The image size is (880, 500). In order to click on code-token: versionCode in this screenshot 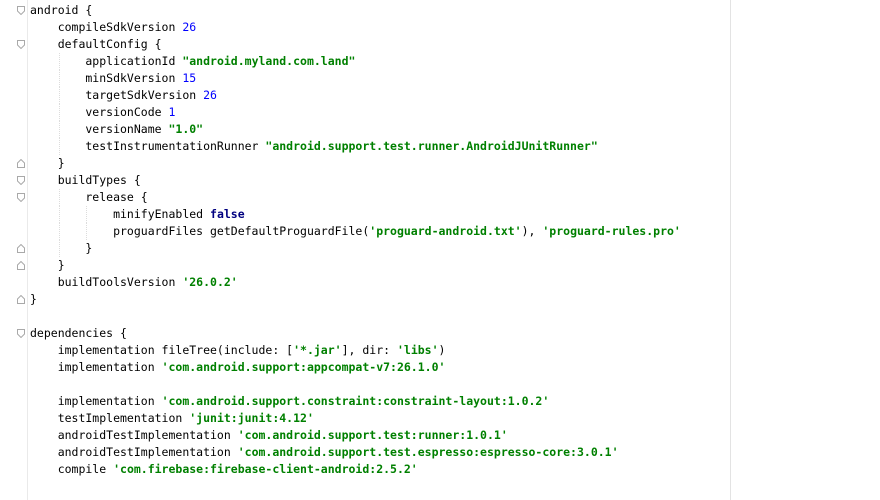, I will do `click(99, 112)`.